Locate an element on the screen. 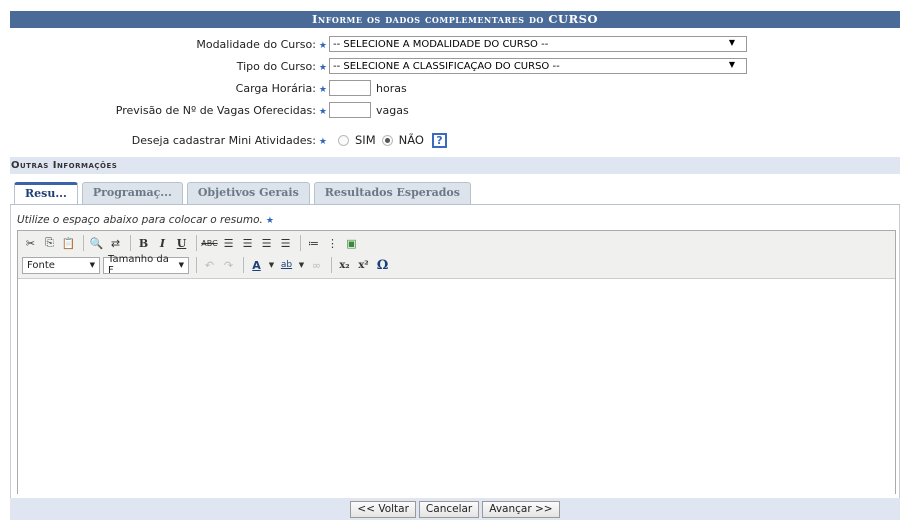 Image resolution: width=904 pixels, height=520 pixels. modalidade-select: -- SELECIONE A MODALIDADE DO CURSO -- is located at coordinates (538, 44).